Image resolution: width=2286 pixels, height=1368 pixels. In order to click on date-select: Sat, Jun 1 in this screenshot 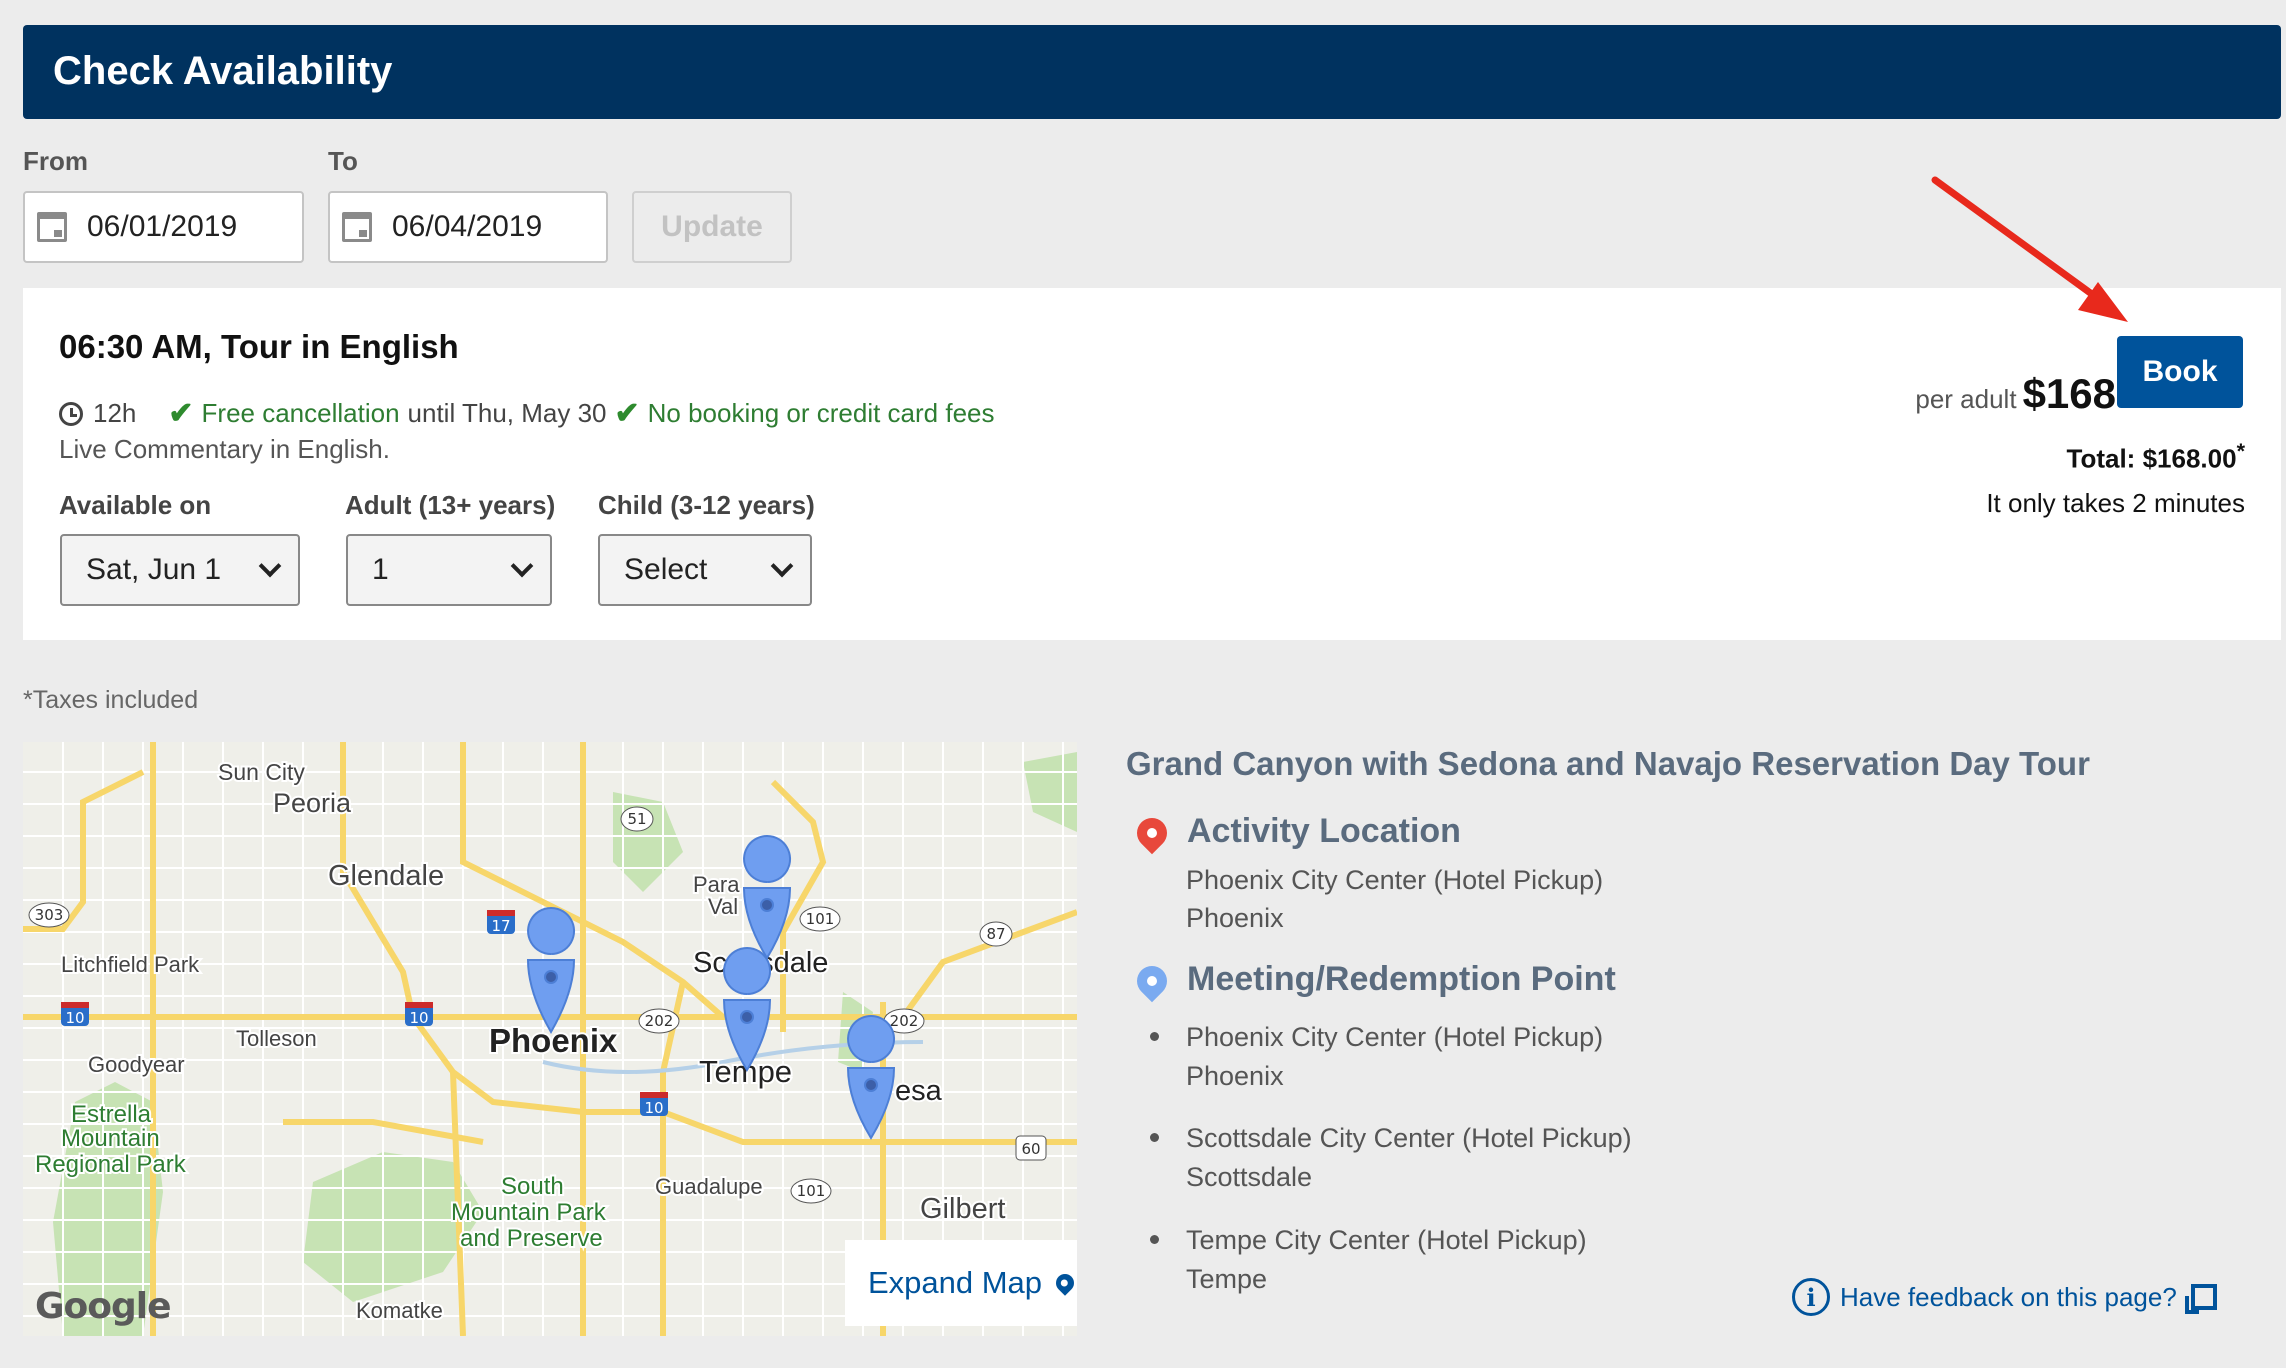, I will do `click(180, 570)`.